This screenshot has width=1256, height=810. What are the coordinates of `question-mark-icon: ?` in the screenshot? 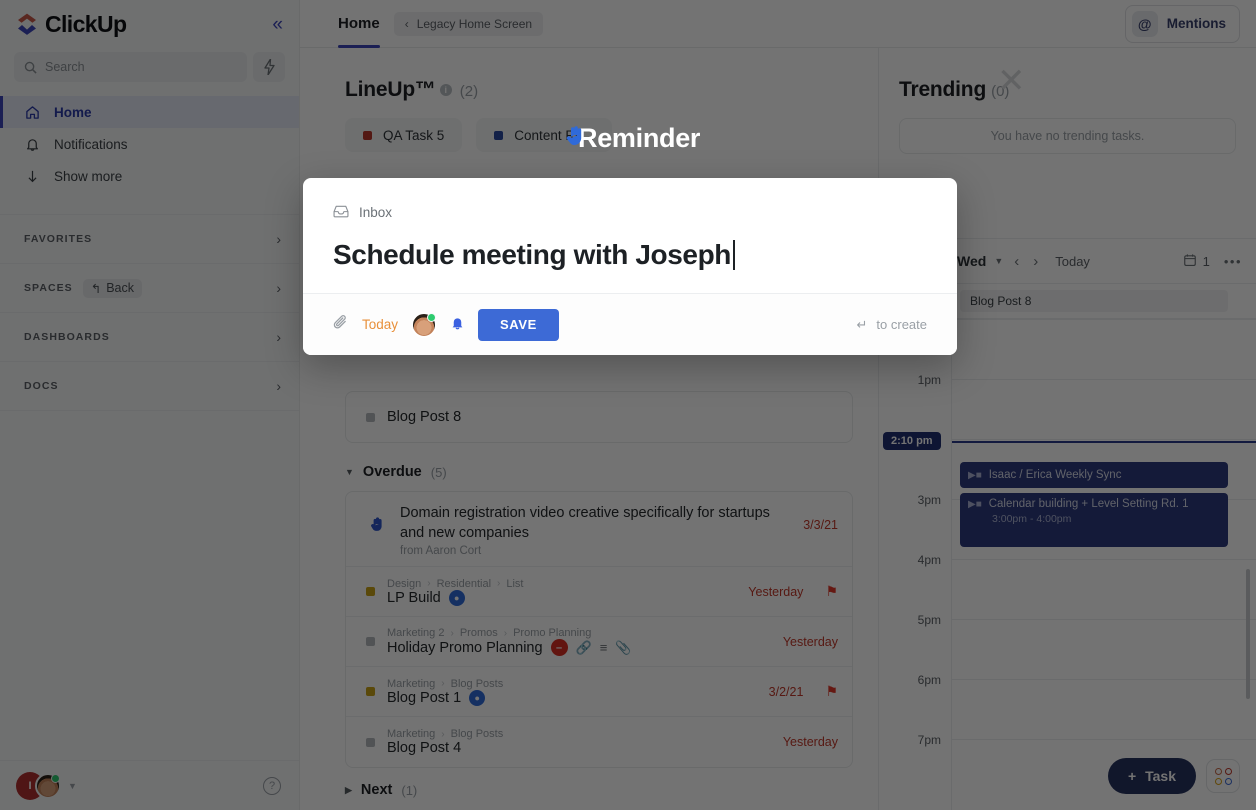 It's located at (272, 785).